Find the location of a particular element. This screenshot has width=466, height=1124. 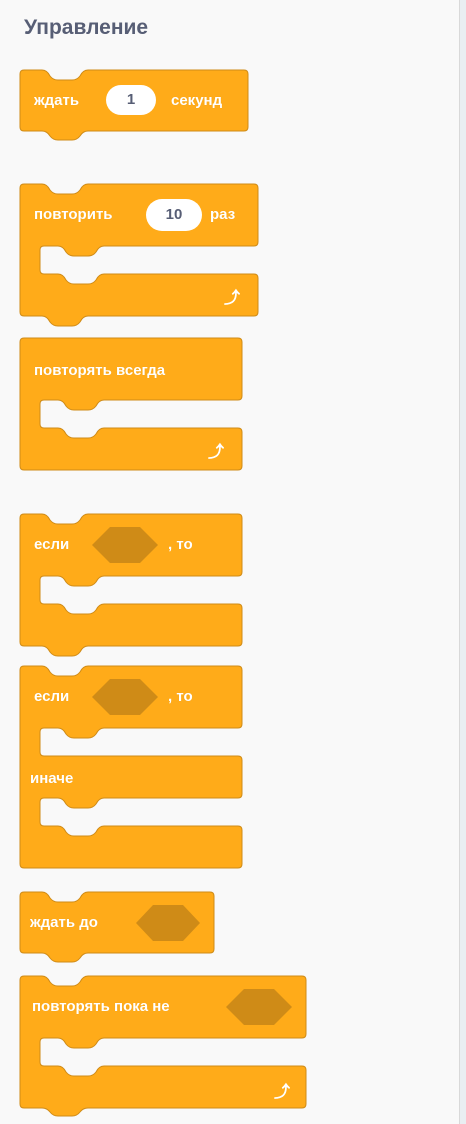

wait-suffix: секунд is located at coordinates (197, 100).